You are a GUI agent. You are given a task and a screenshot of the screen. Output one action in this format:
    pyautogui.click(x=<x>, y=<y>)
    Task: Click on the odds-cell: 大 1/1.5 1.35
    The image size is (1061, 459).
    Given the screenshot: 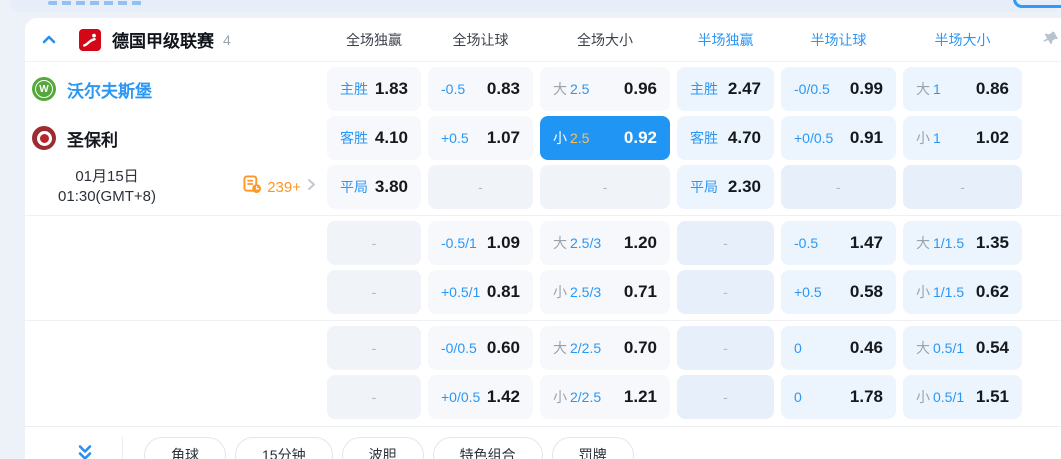 What is the action you would take?
    pyautogui.click(x=962, y=243)
    